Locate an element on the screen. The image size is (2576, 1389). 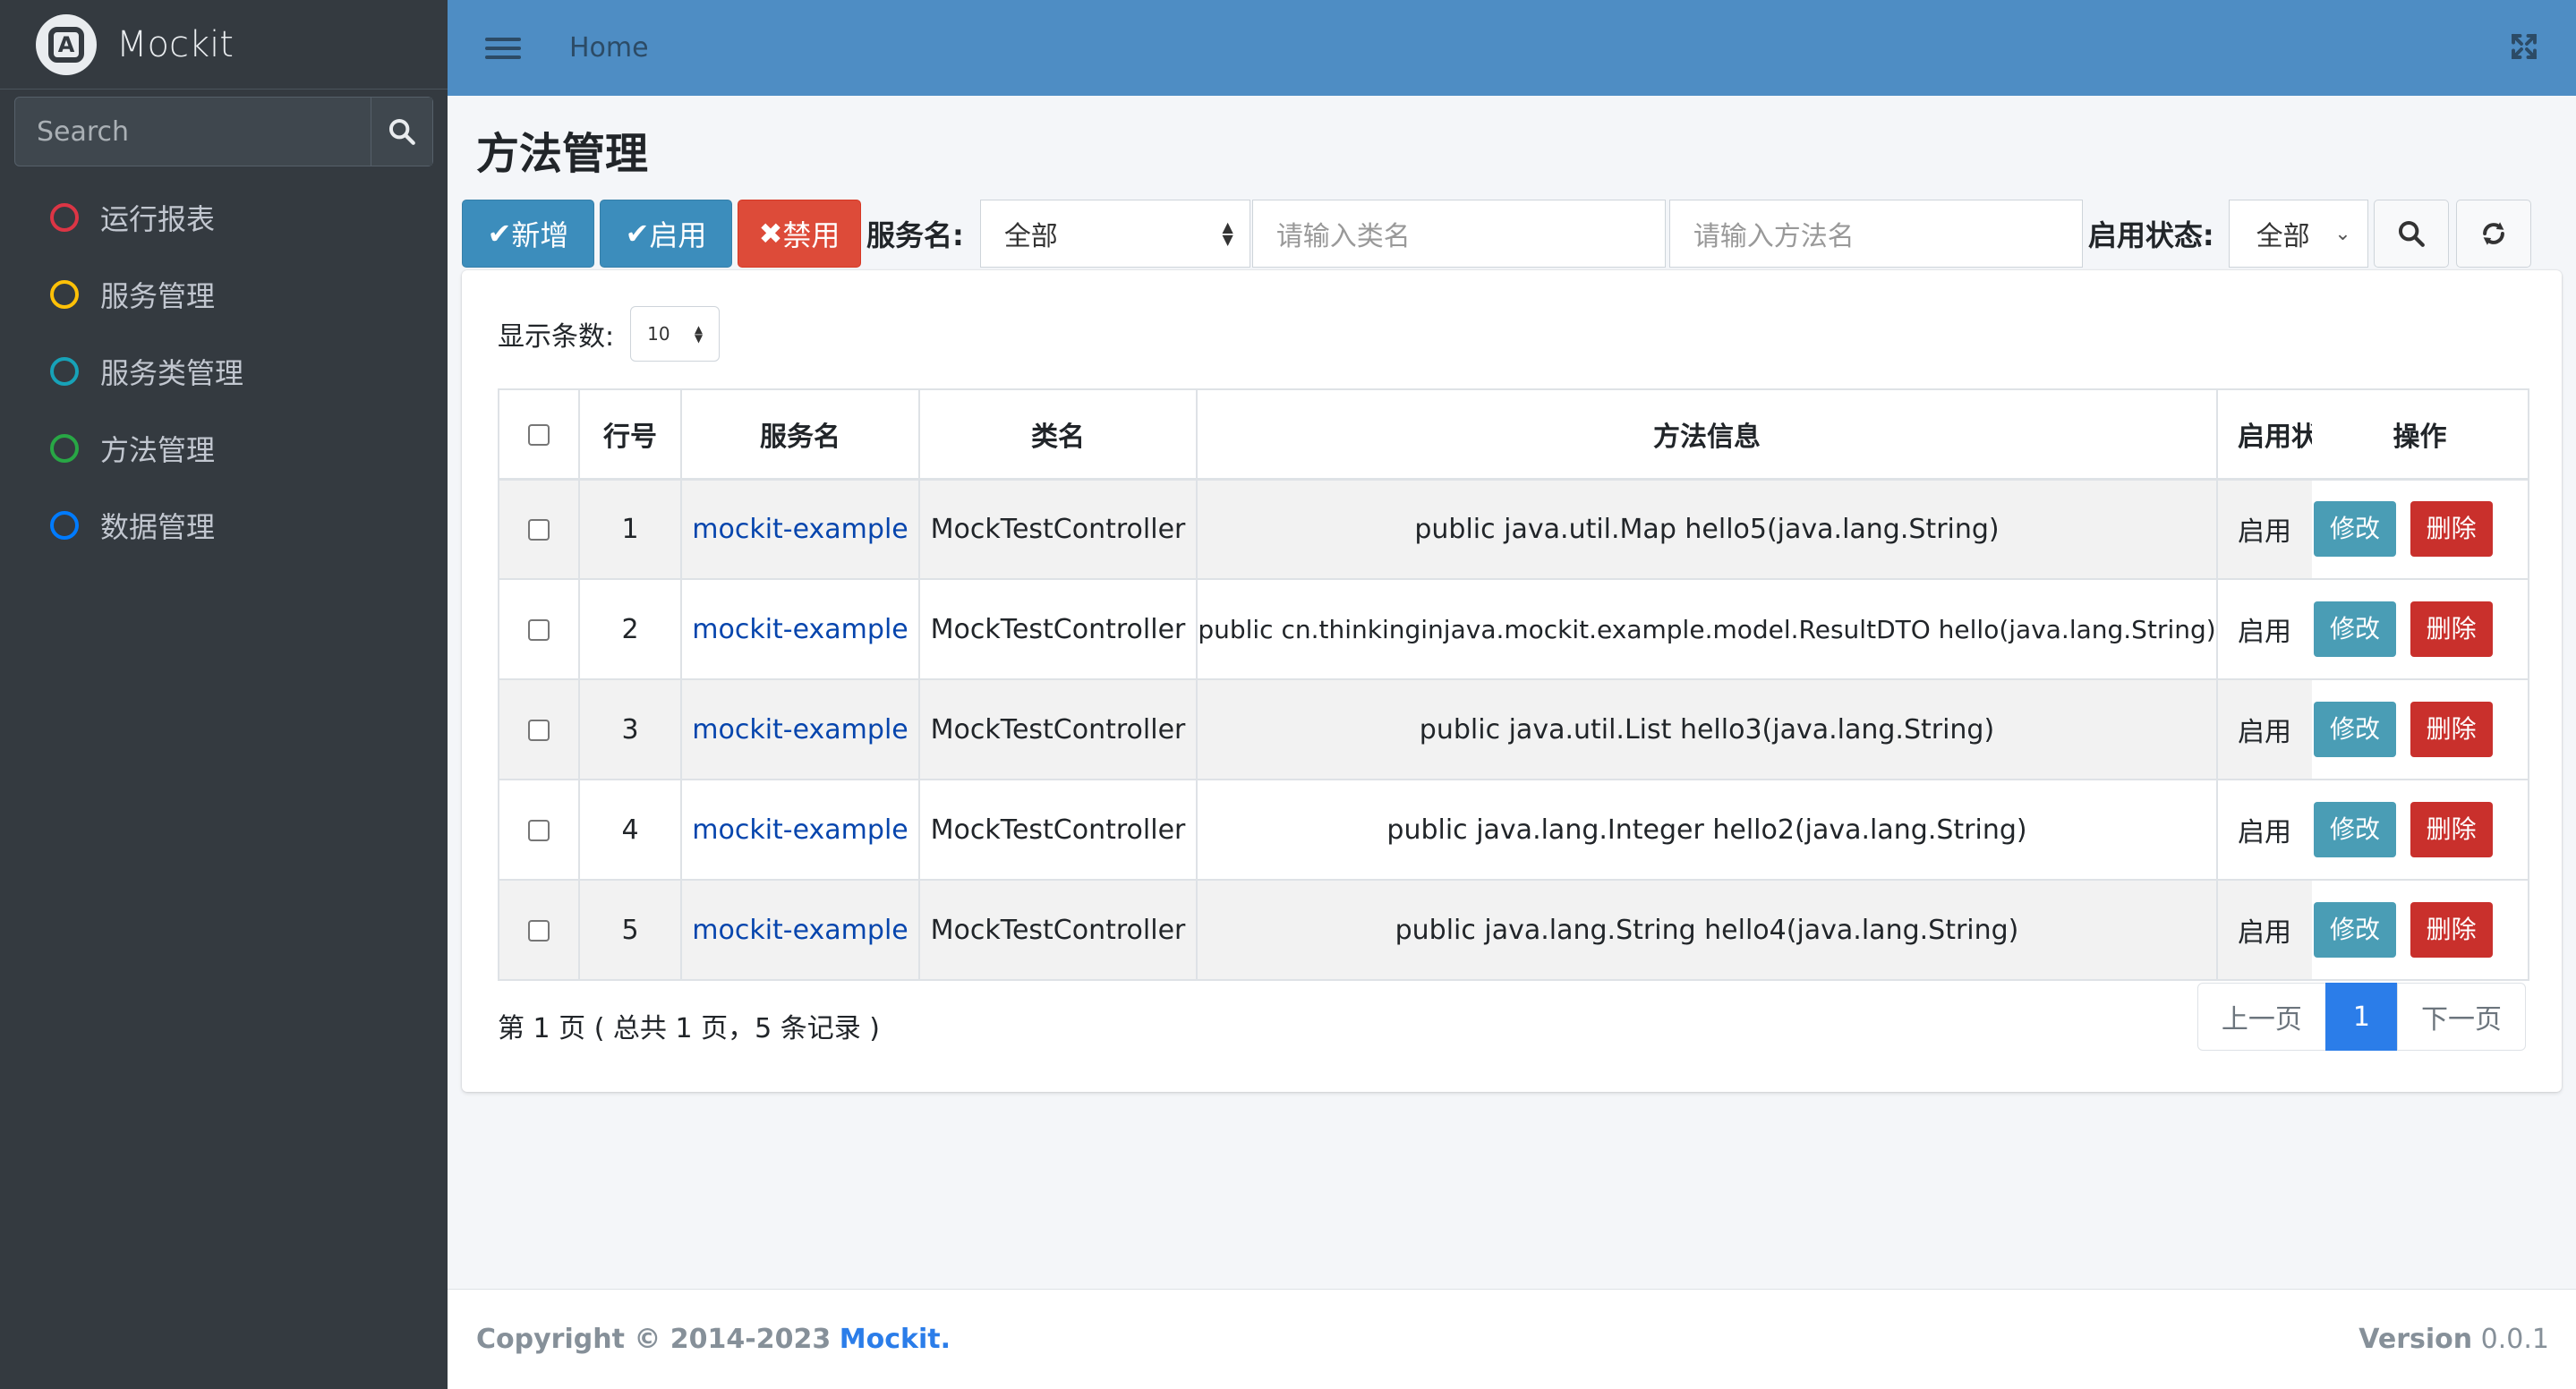
disable-button: ✖ 禁用 is located at coordinates (799, 234).